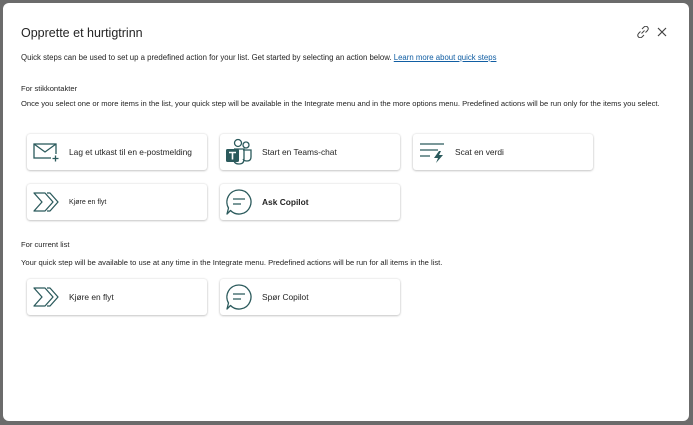 The height and width of the screenshot is (425, 693). Describe the element at coordinates (117, 297) in the screenshot. I see `card-run-flow-list: Kjøre en flyt` at that location.